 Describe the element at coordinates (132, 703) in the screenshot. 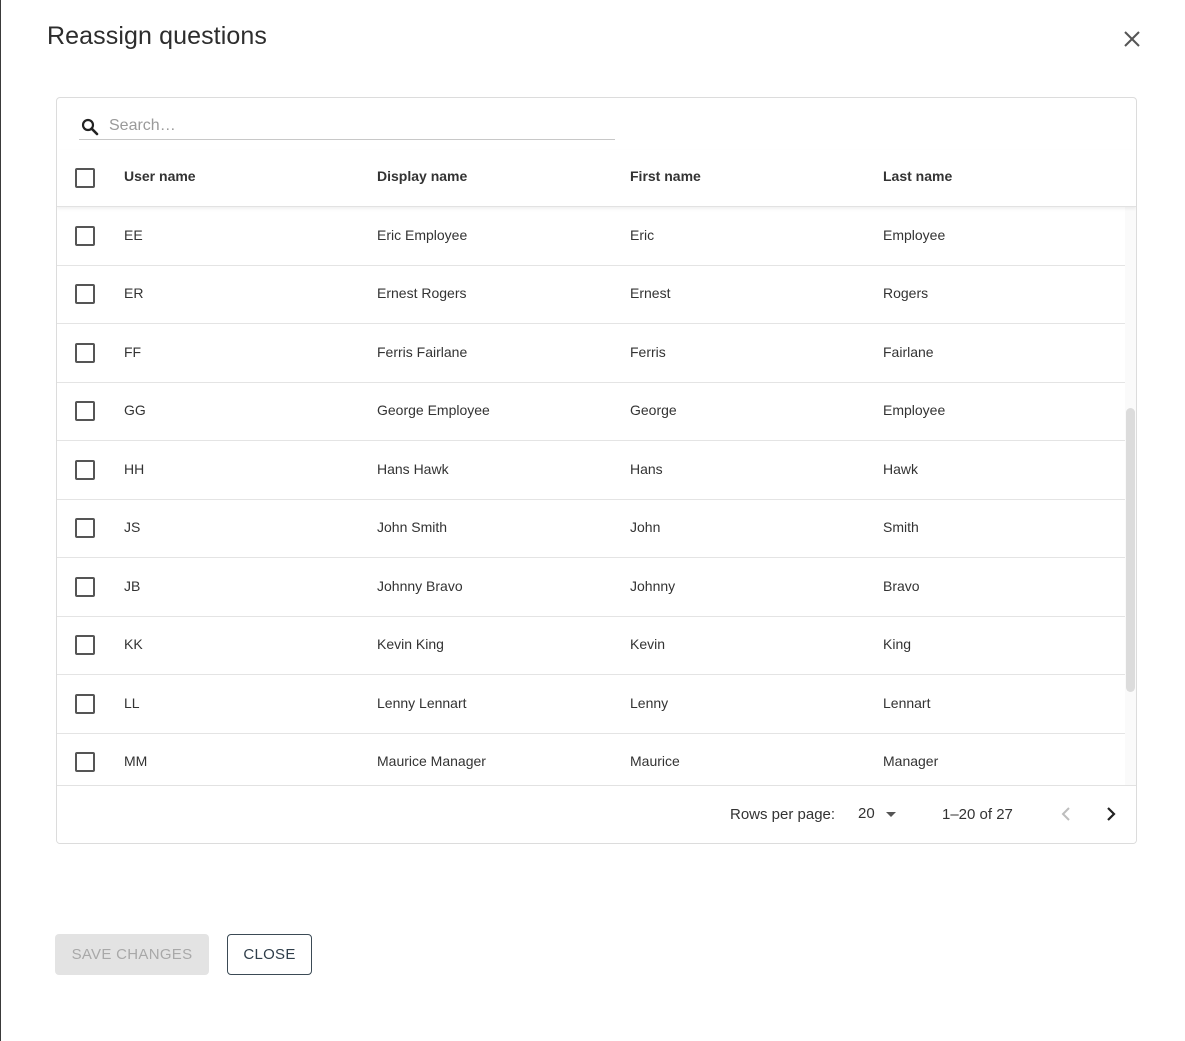

I see `cell-user-name: LL` at that location.